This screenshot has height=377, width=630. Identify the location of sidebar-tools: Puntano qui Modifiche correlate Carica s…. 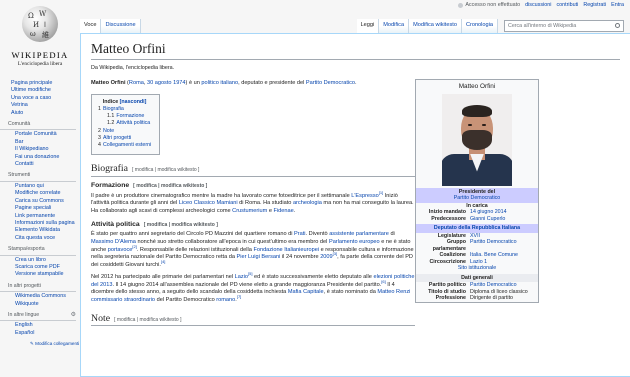
(40, 212).